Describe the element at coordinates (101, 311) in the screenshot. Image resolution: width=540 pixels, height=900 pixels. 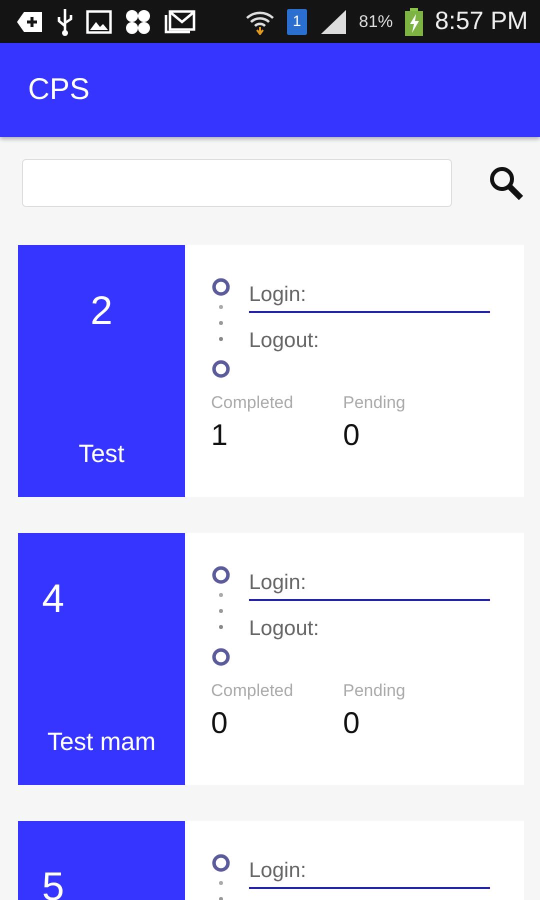
I see `card-number: 2` at that location.